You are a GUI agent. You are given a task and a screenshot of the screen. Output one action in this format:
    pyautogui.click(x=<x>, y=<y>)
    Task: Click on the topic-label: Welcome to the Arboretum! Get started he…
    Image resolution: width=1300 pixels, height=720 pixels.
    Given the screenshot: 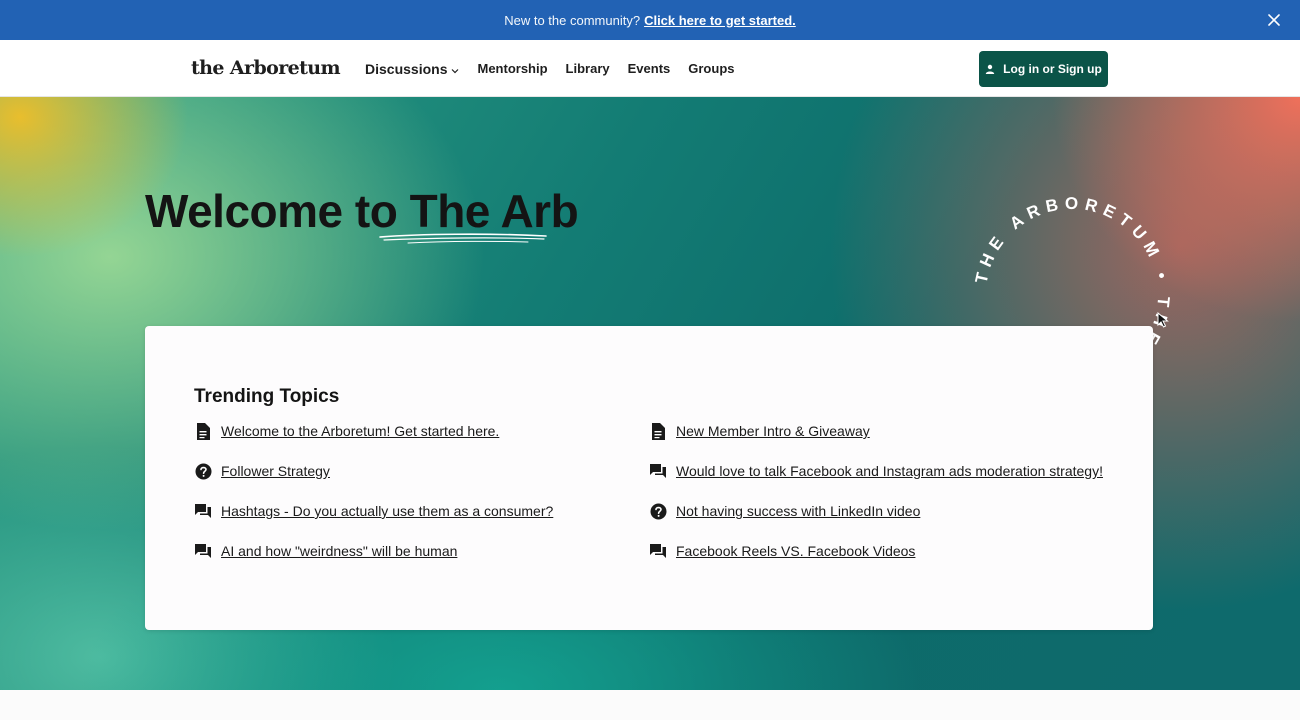 What is the action you would take?
    pyautogui.click(x=360, y=431)
    